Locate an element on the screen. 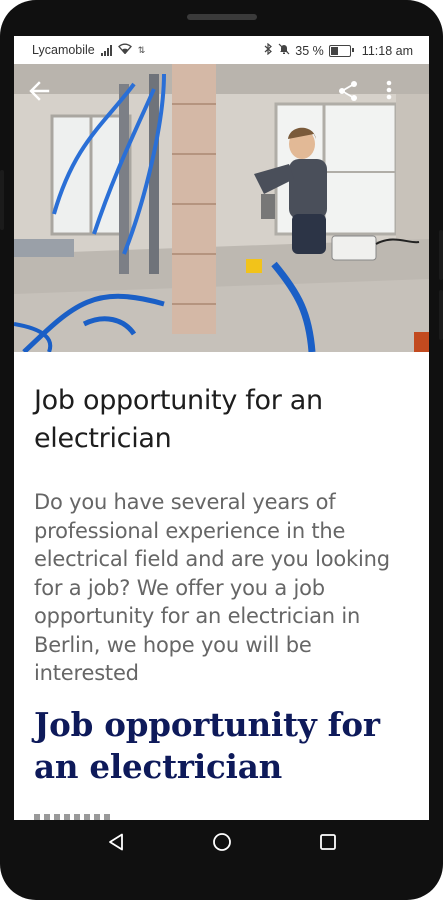  nav-back-button is located at coordinates (116, 842).